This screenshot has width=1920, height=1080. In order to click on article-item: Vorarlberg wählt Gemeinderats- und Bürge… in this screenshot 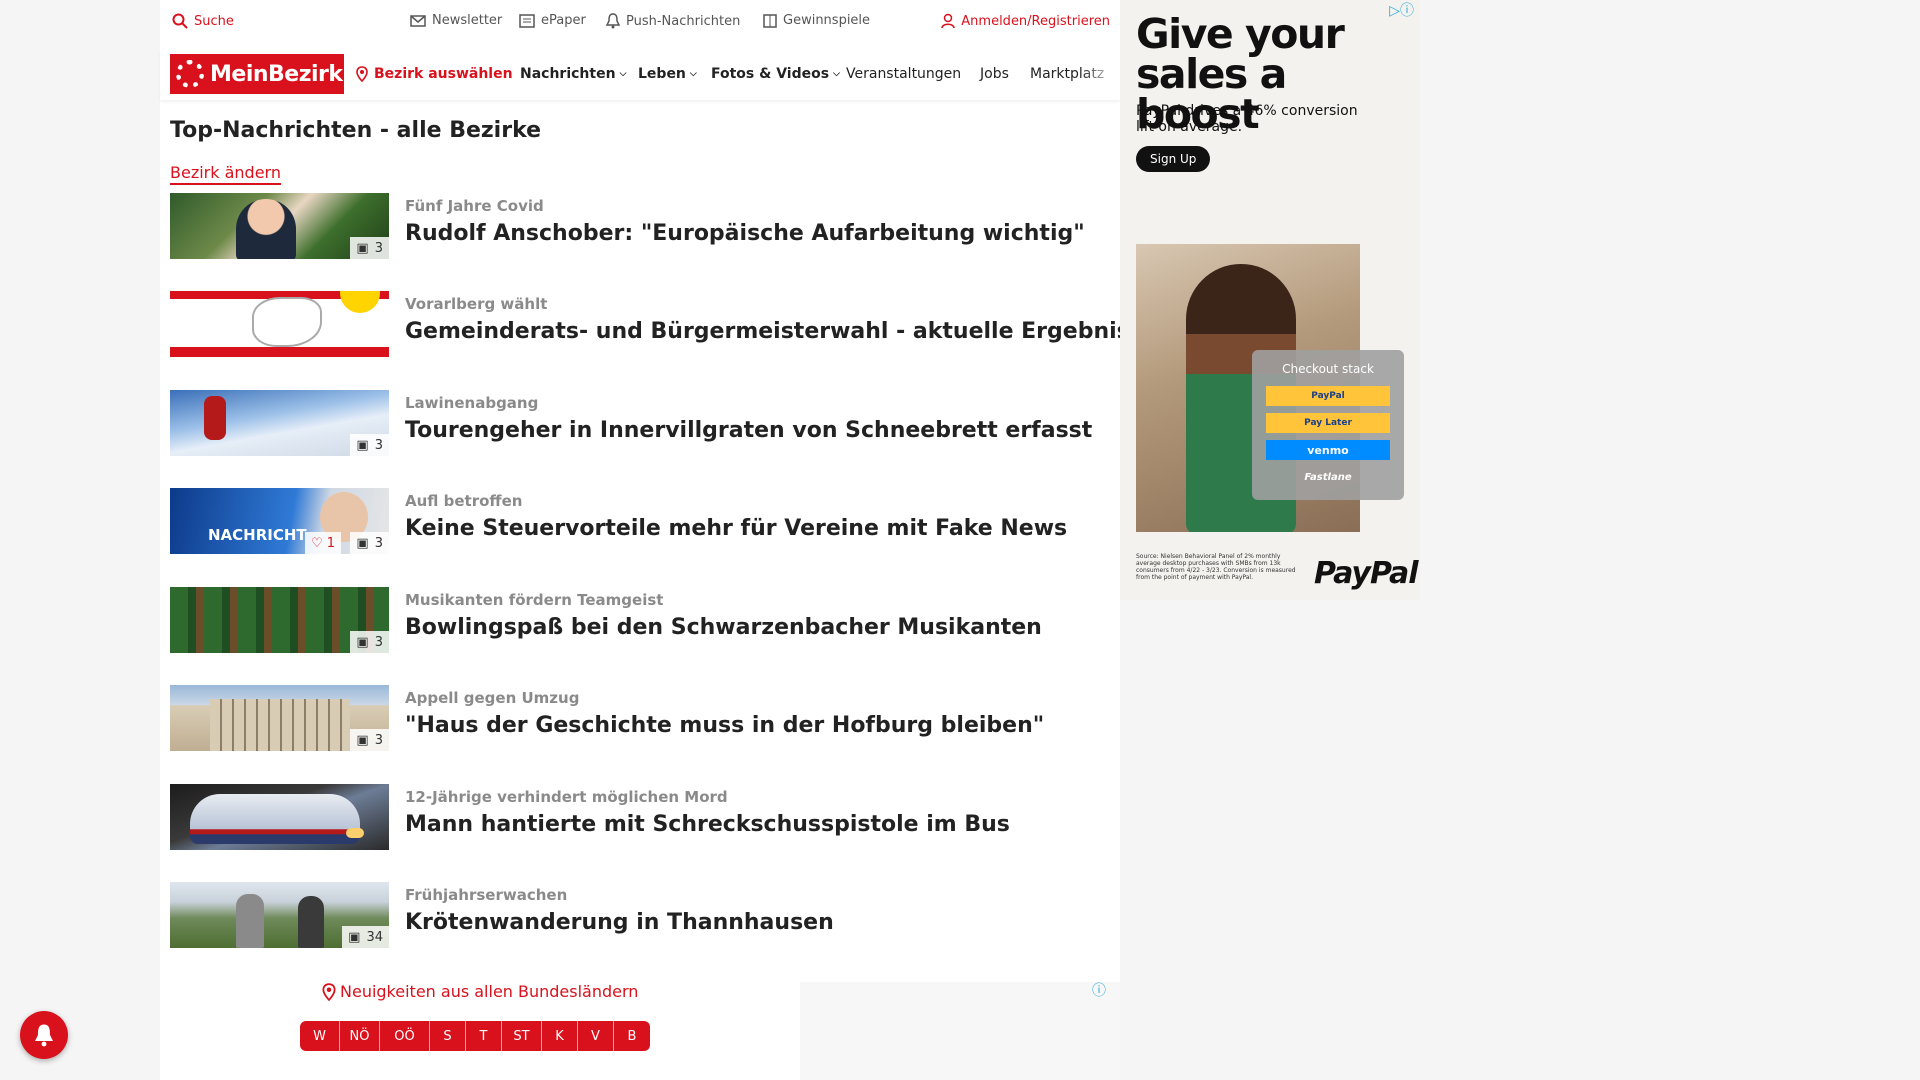, I will do `click(664, 325)`.